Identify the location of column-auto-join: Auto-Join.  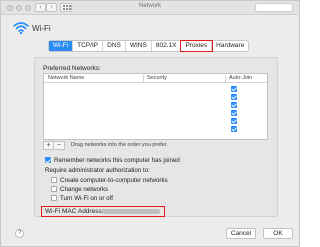
(240, 78).